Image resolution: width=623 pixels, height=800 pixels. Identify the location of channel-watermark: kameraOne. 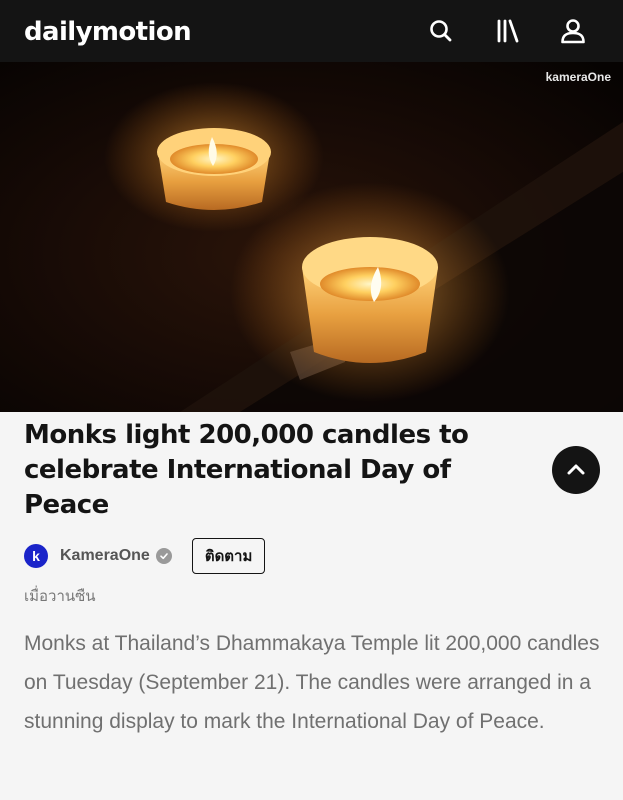
(578, 77).